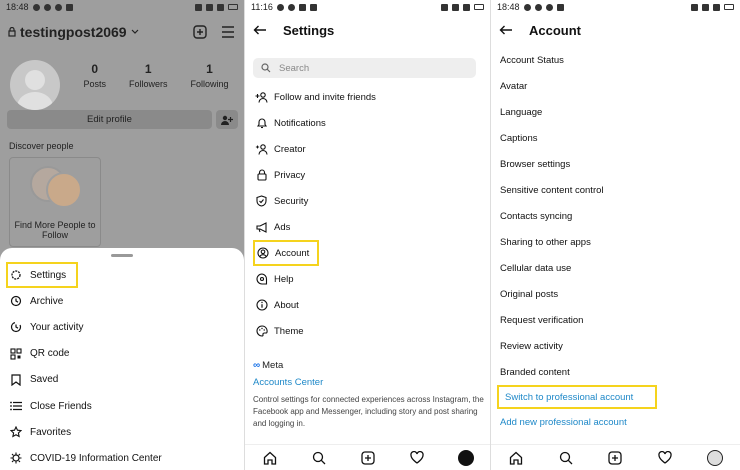  Describe the element at coordinates (290, 175) in the screenshot. I see `settings-item-label: Privacy` at that location.